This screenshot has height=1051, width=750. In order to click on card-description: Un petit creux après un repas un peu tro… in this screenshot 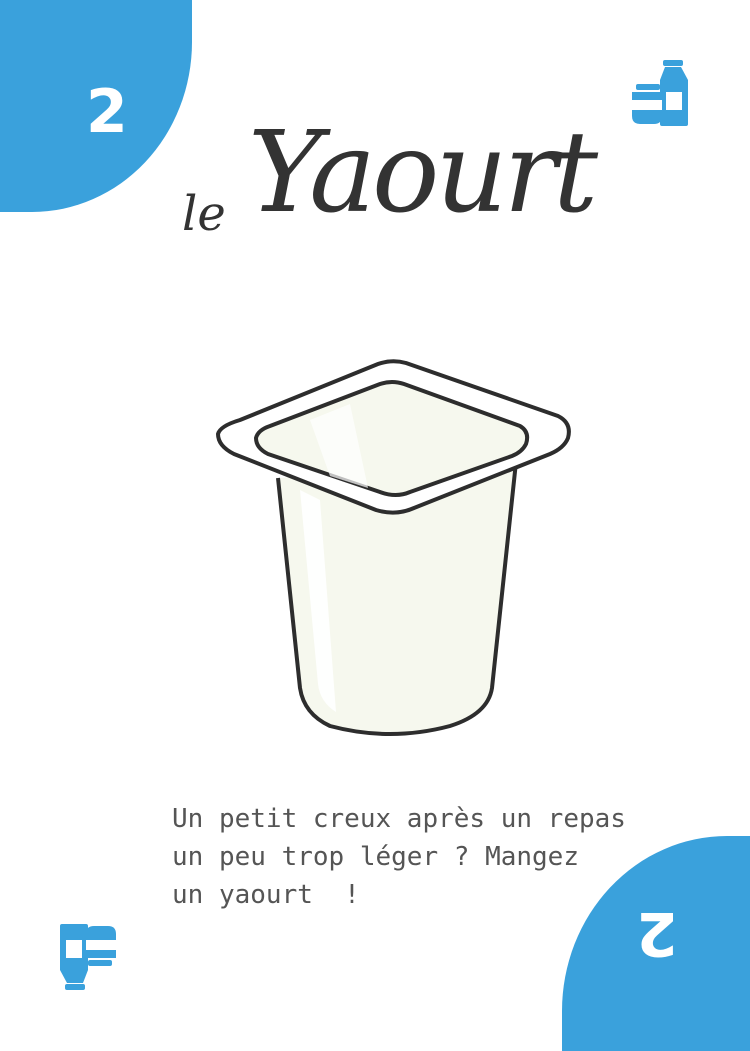, I will do `click(402, 857)`.